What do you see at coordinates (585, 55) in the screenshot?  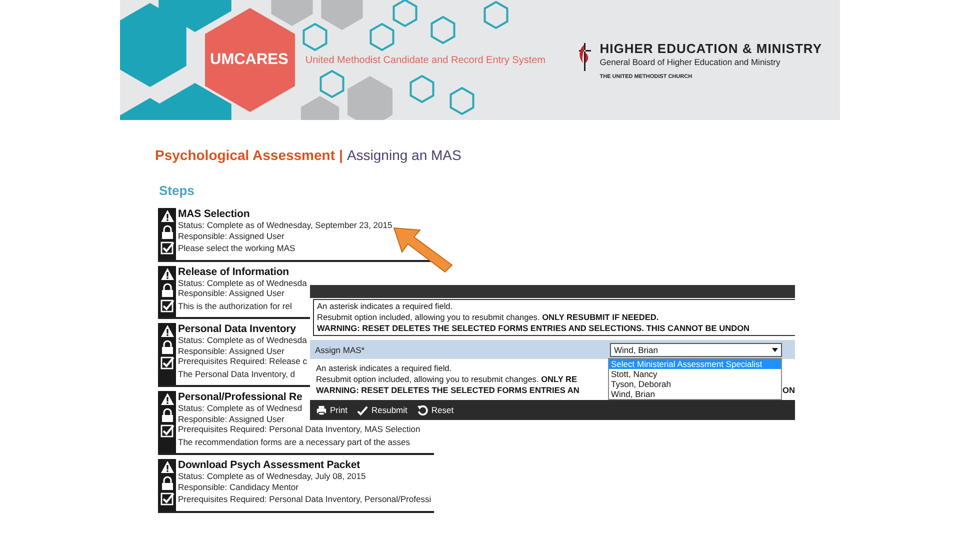 I see `cross-flame-icon` at bounding box center [585, 55].